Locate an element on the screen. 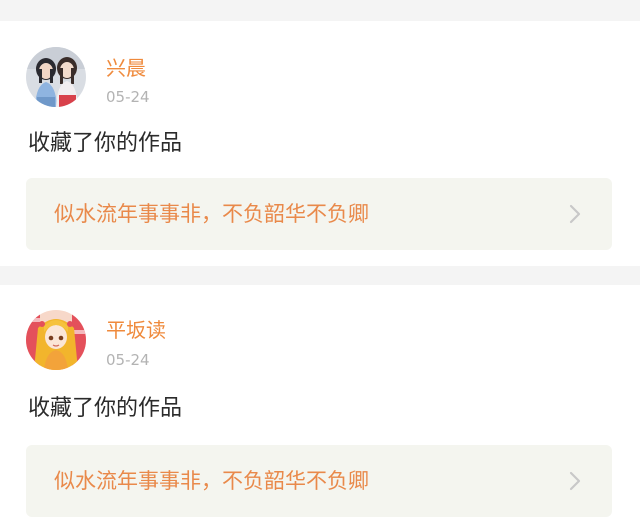 The image size is (640, 517). username: 平坂读 is located at coordinates (136, 330).